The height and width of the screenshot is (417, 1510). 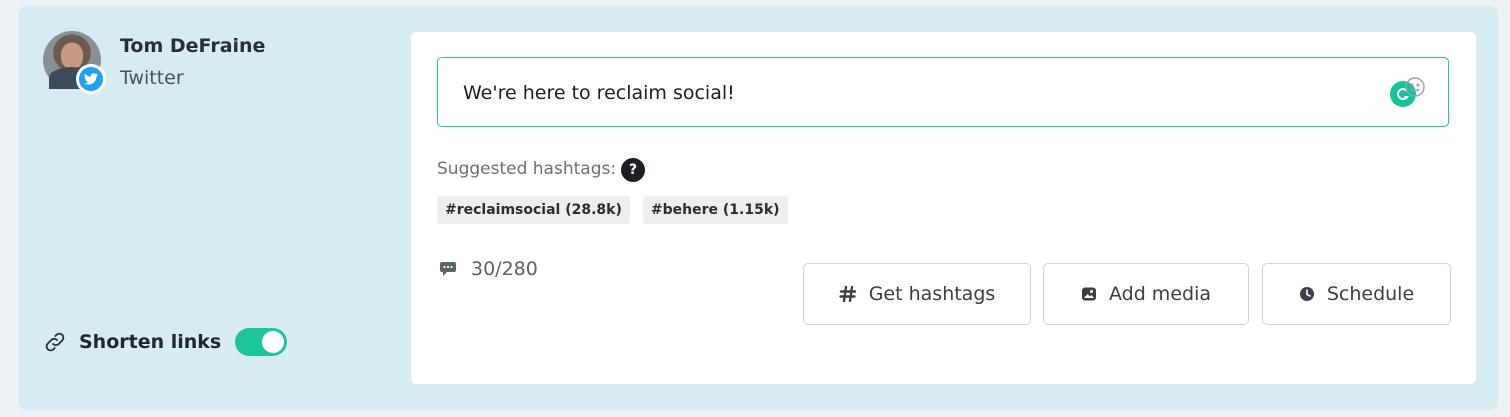 I want to click on twitter-icon, so click(x=91, y=79).